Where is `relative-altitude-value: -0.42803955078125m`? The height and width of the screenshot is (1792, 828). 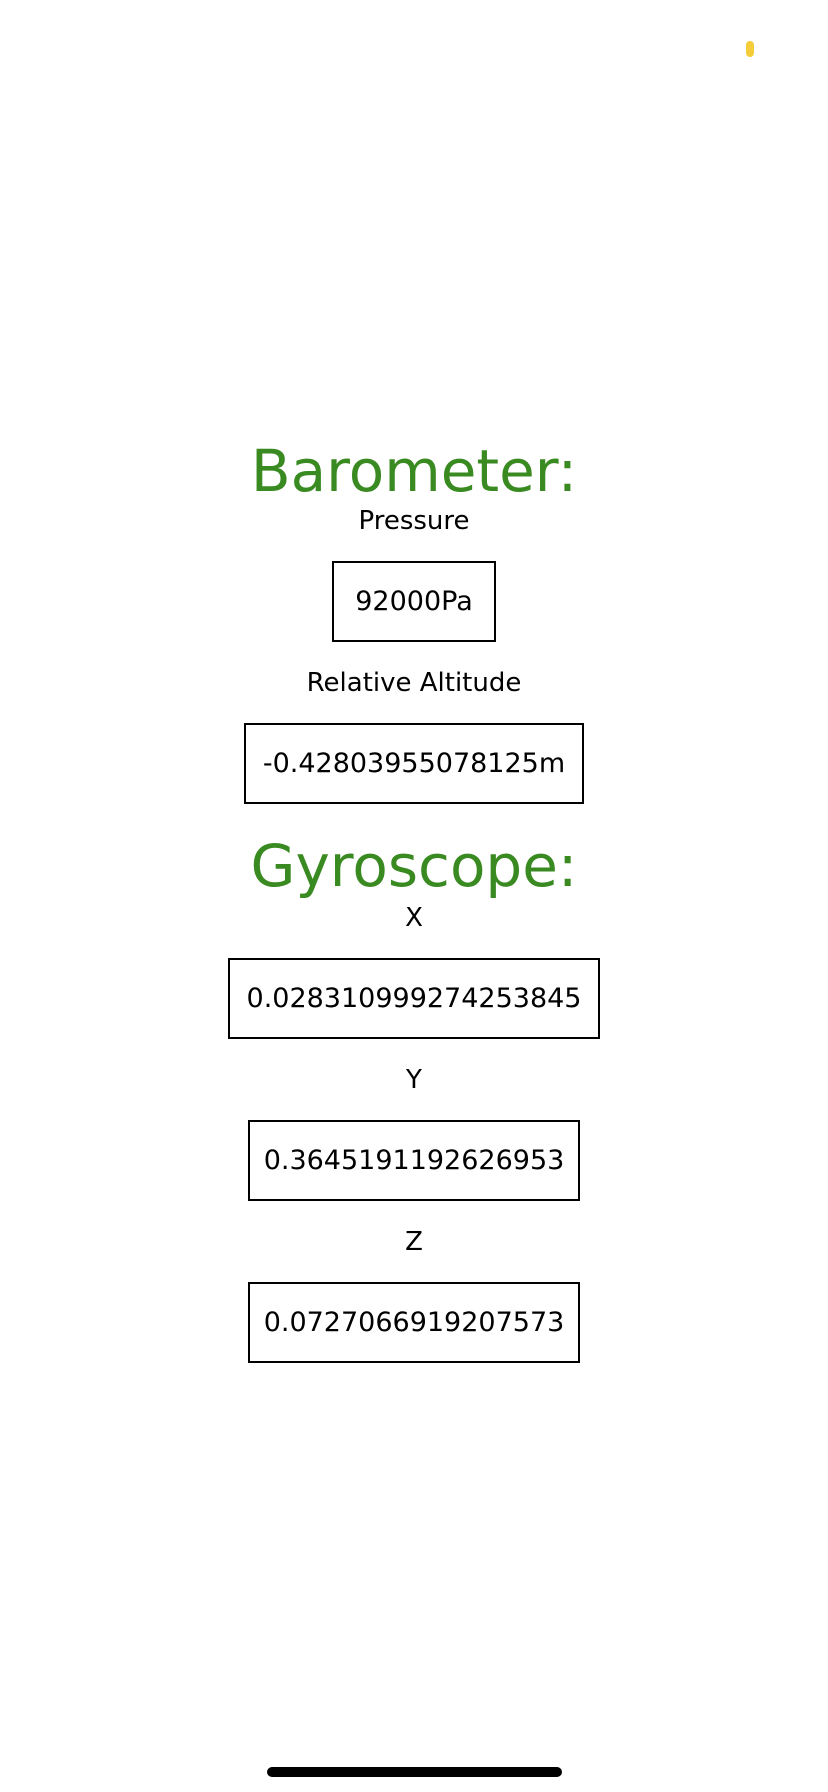
relative-altitude-value: -0.42803955078125m is located at coordinates (414, 763).